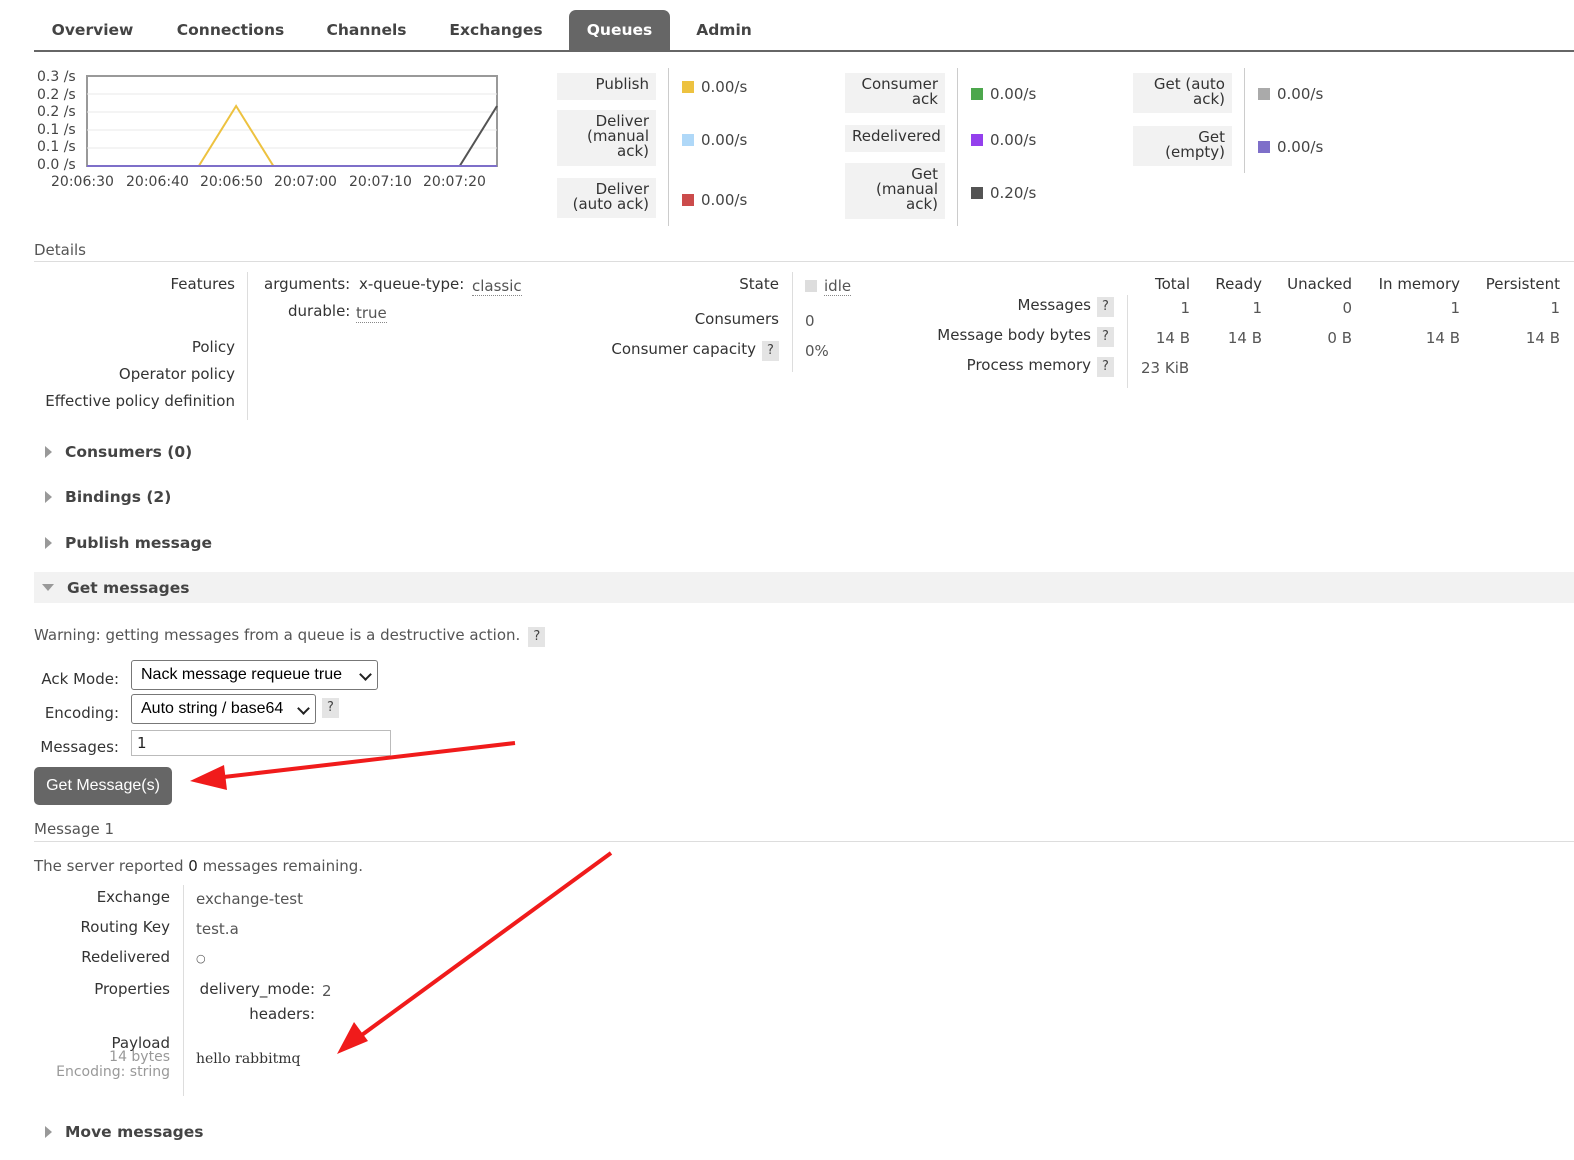 Image resolution: width=1574 pixels, height=1160 pixels. Describe the element at coordinates (280, 866) in the screenshot. I see `remaining-suffix: messages remaining.` at that location.